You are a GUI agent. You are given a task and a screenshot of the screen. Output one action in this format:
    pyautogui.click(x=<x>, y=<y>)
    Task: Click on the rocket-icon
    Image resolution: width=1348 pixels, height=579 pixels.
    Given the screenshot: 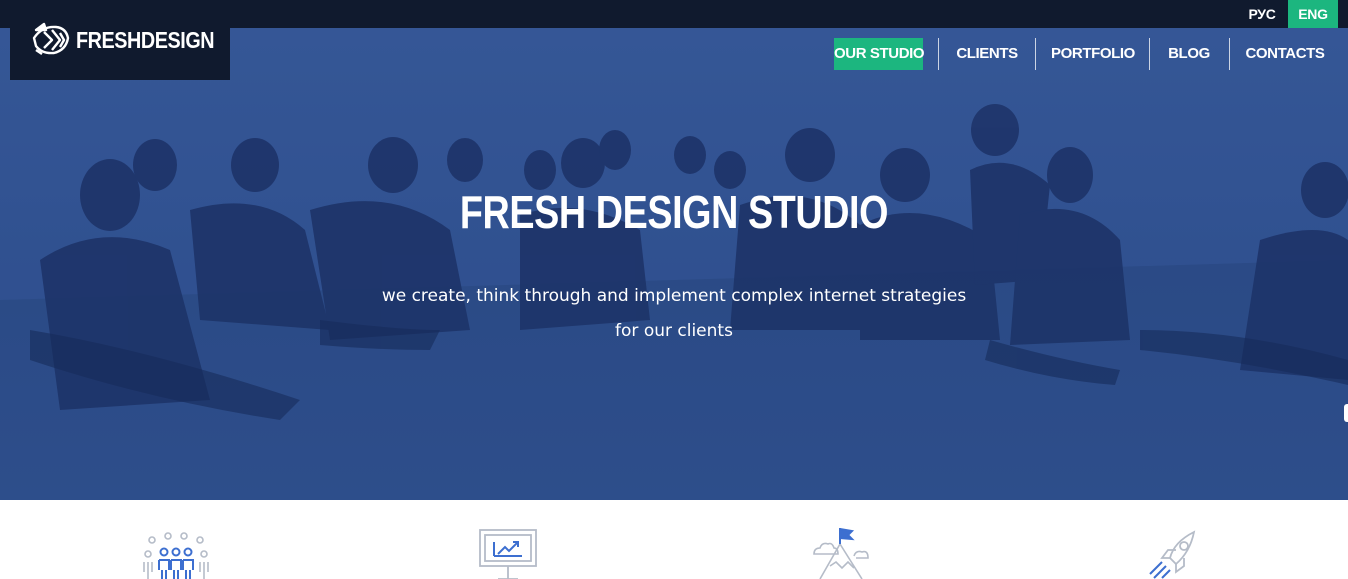 What is the action you would take?
    pyautogui.click(x=1176, y=553)
    